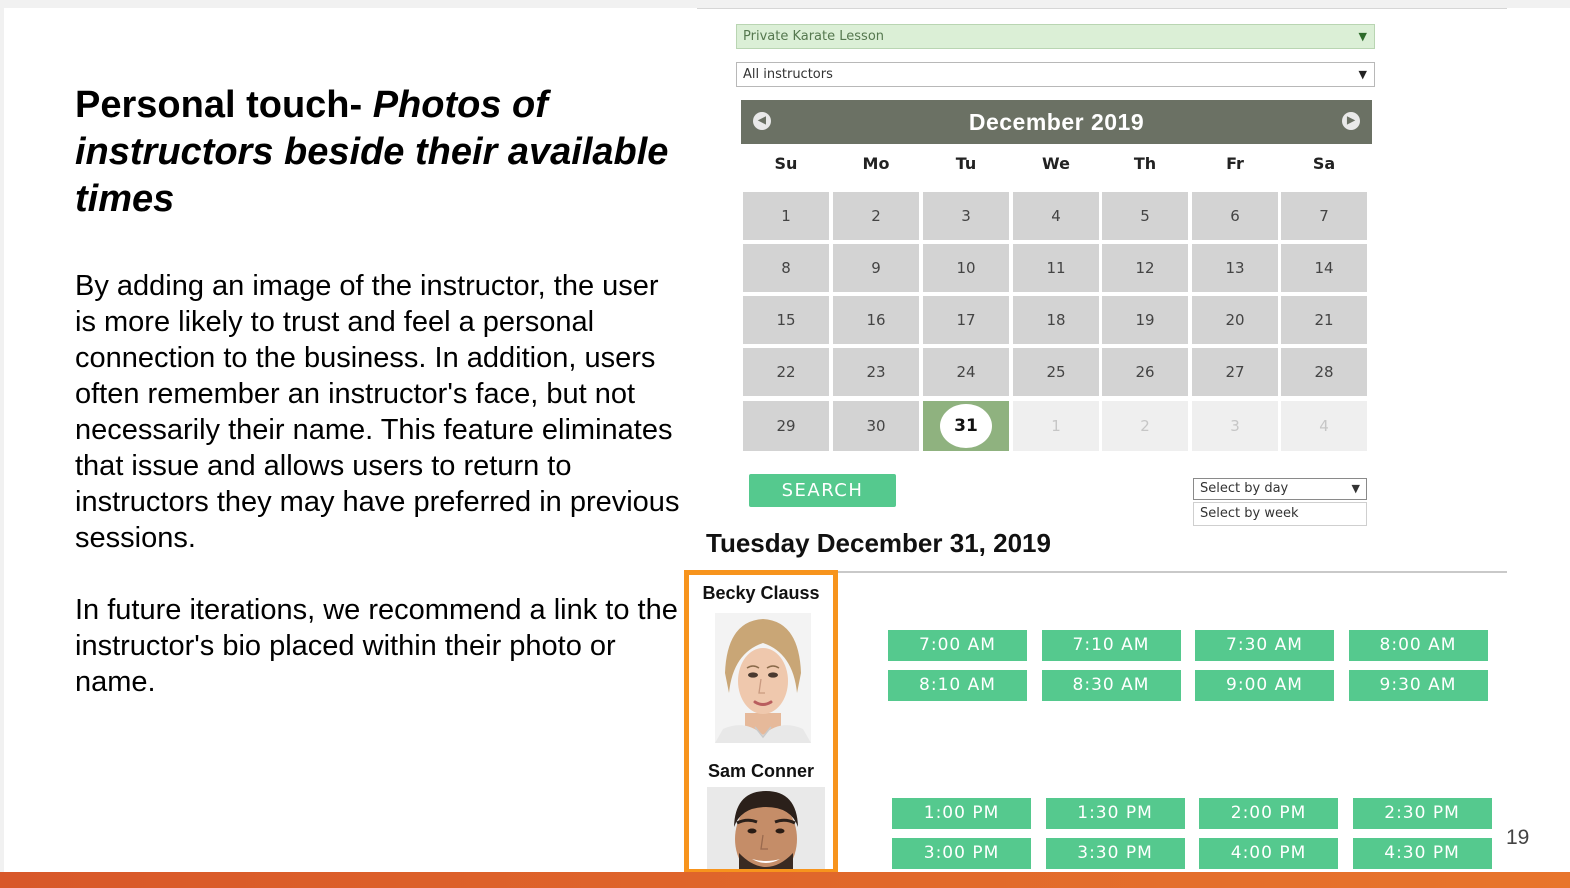 This screenshot has width=1570, height=888. What do you see at coordinates (1235, 320) in the screenshot?
I see `calendar-day: 20` at bounding box center [1235, 320].